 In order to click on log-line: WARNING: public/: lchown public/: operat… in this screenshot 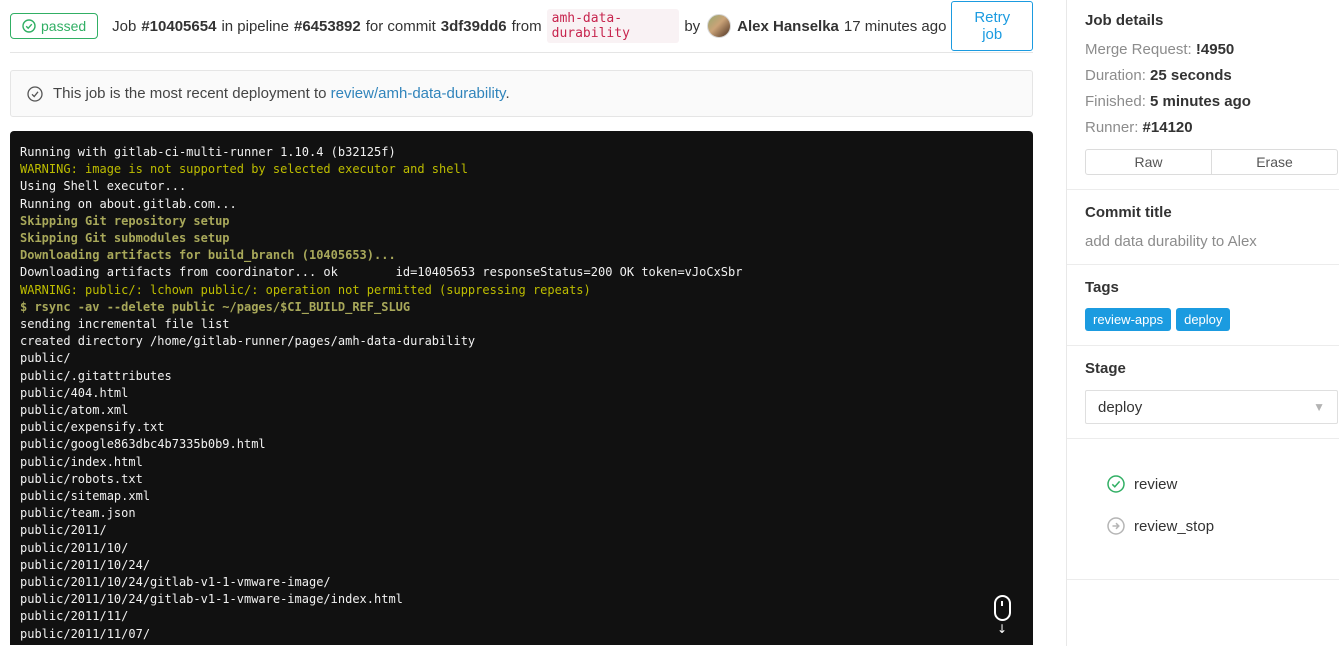, I will do `click(305, 289)`.